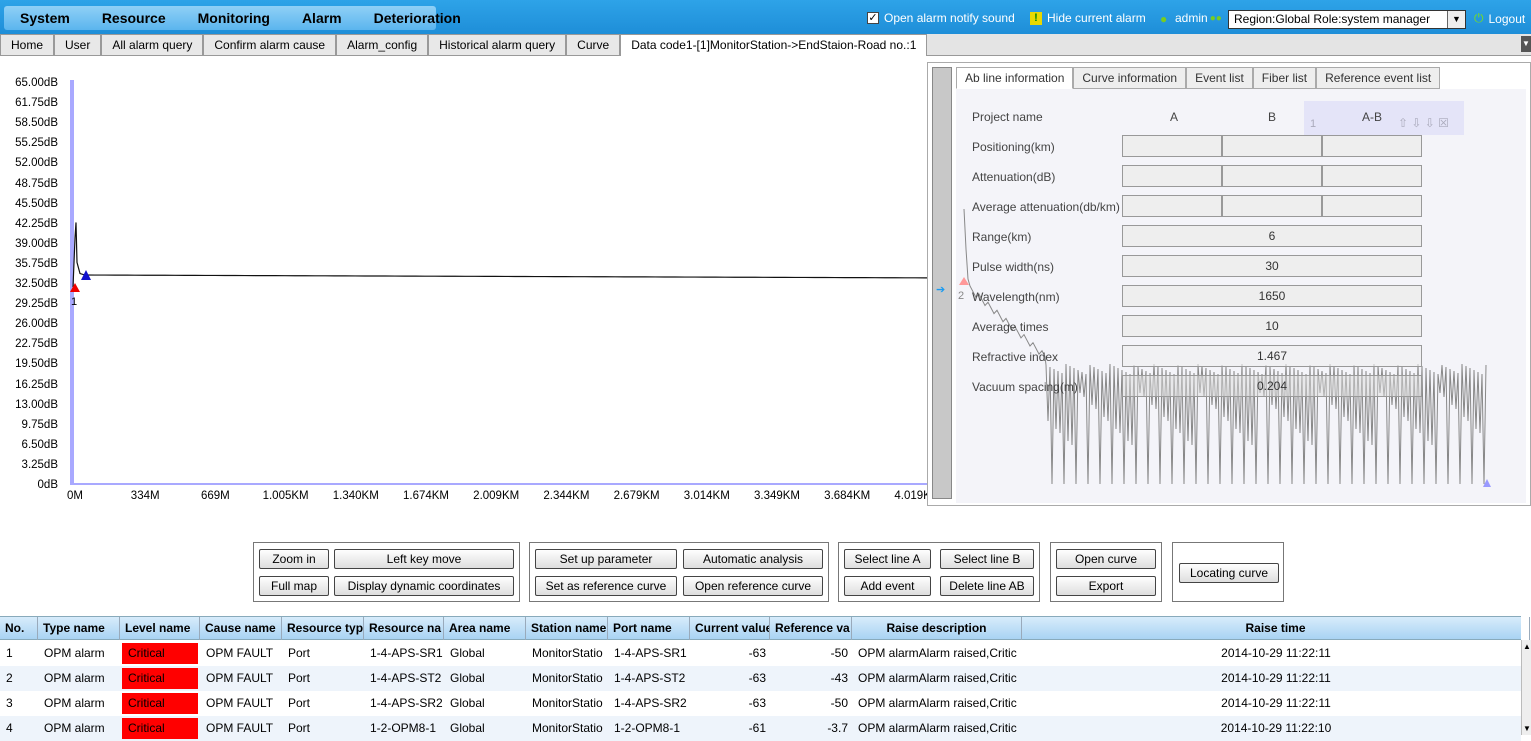  I want to click on col-b-header: B, so click(1272, 117).